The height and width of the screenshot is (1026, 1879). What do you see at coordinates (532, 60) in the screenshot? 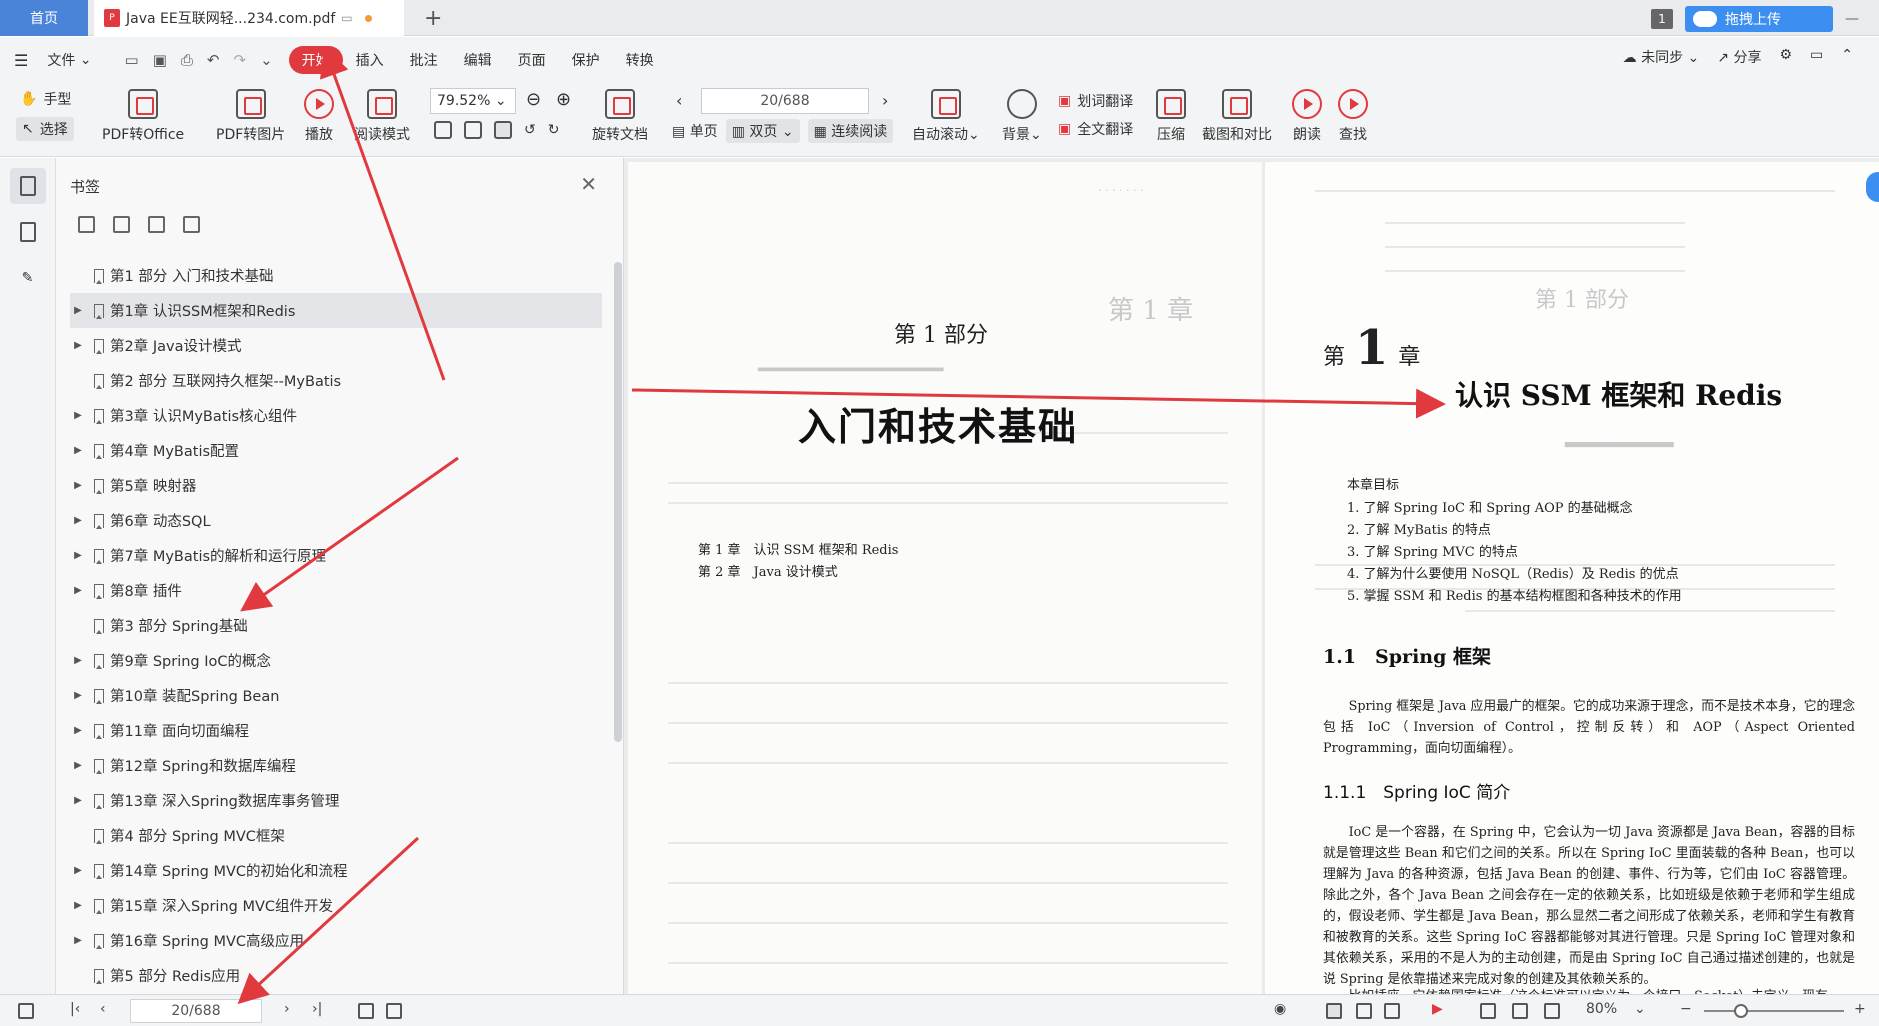
I see `menu-page: 页面` at bounding box center [532, 60].